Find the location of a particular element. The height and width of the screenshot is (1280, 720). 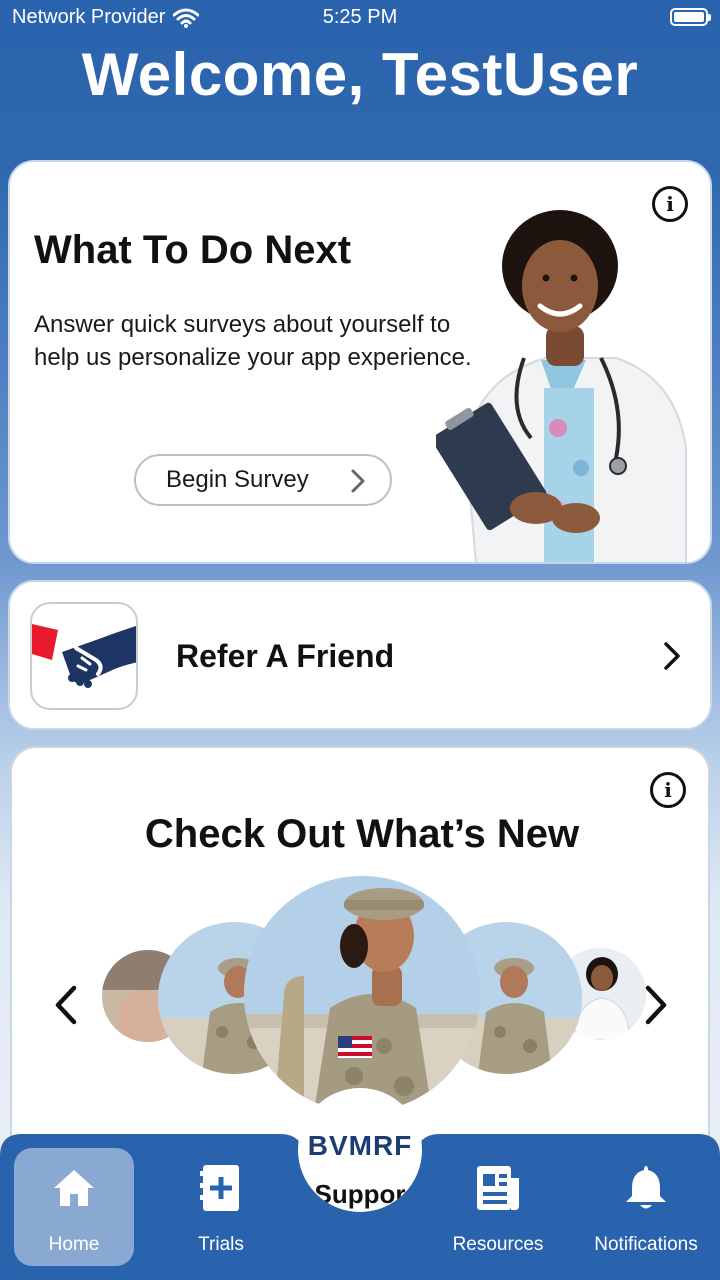

status-bar: Network Provider 5:25 PM is located at coordinates (360, 19).